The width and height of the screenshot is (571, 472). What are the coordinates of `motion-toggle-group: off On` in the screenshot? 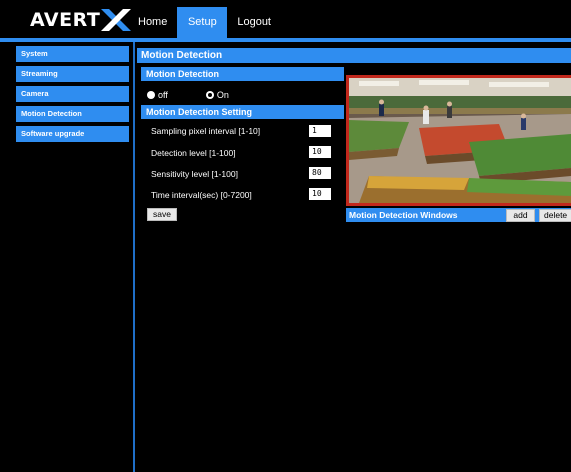 It's located at (188, 95).